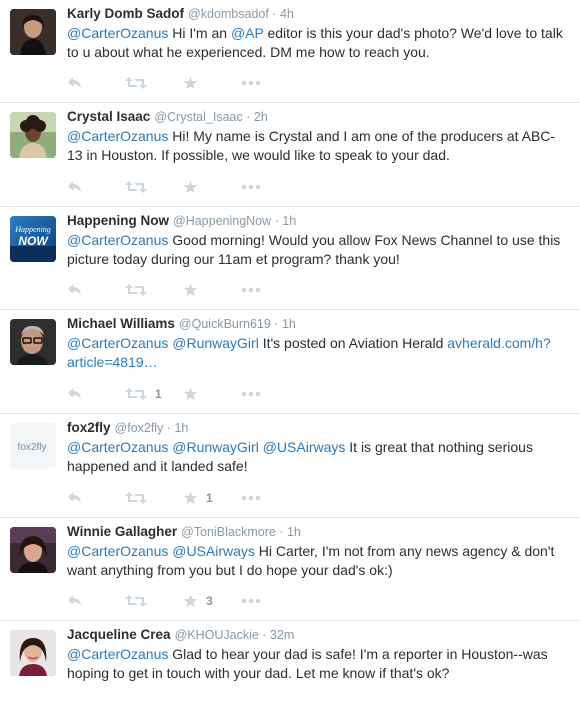 This screenshot has height=701, width=580. What do you see at coordinates (118, 220) in the screenshot?
I see `fullname: Happening Now` at bounding box center [118, 220].